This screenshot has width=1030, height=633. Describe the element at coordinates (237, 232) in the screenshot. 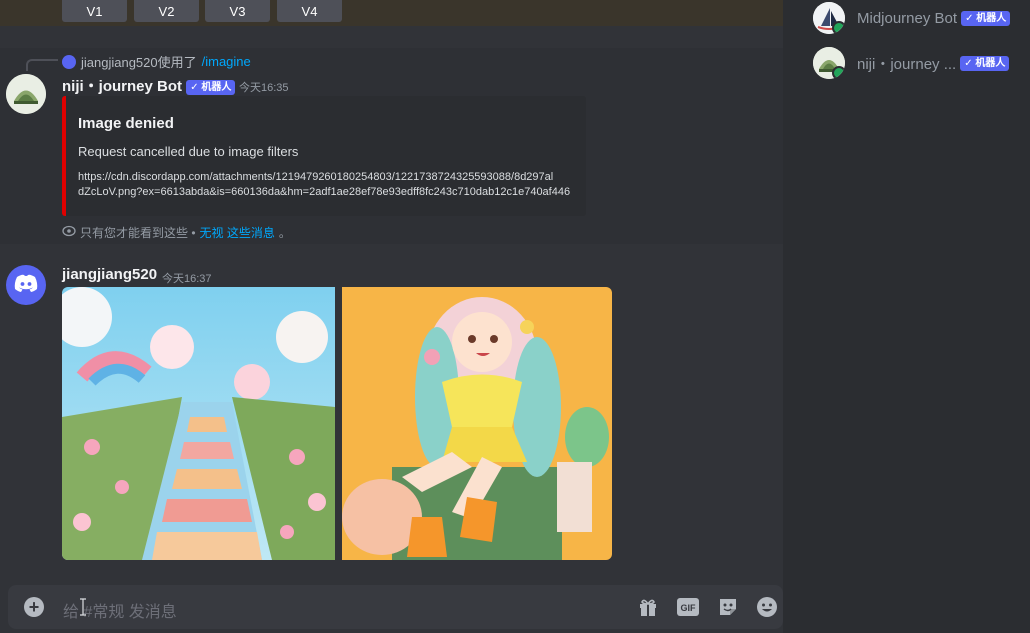

I see `dismiss-link: 无视 这些消息` at that location.